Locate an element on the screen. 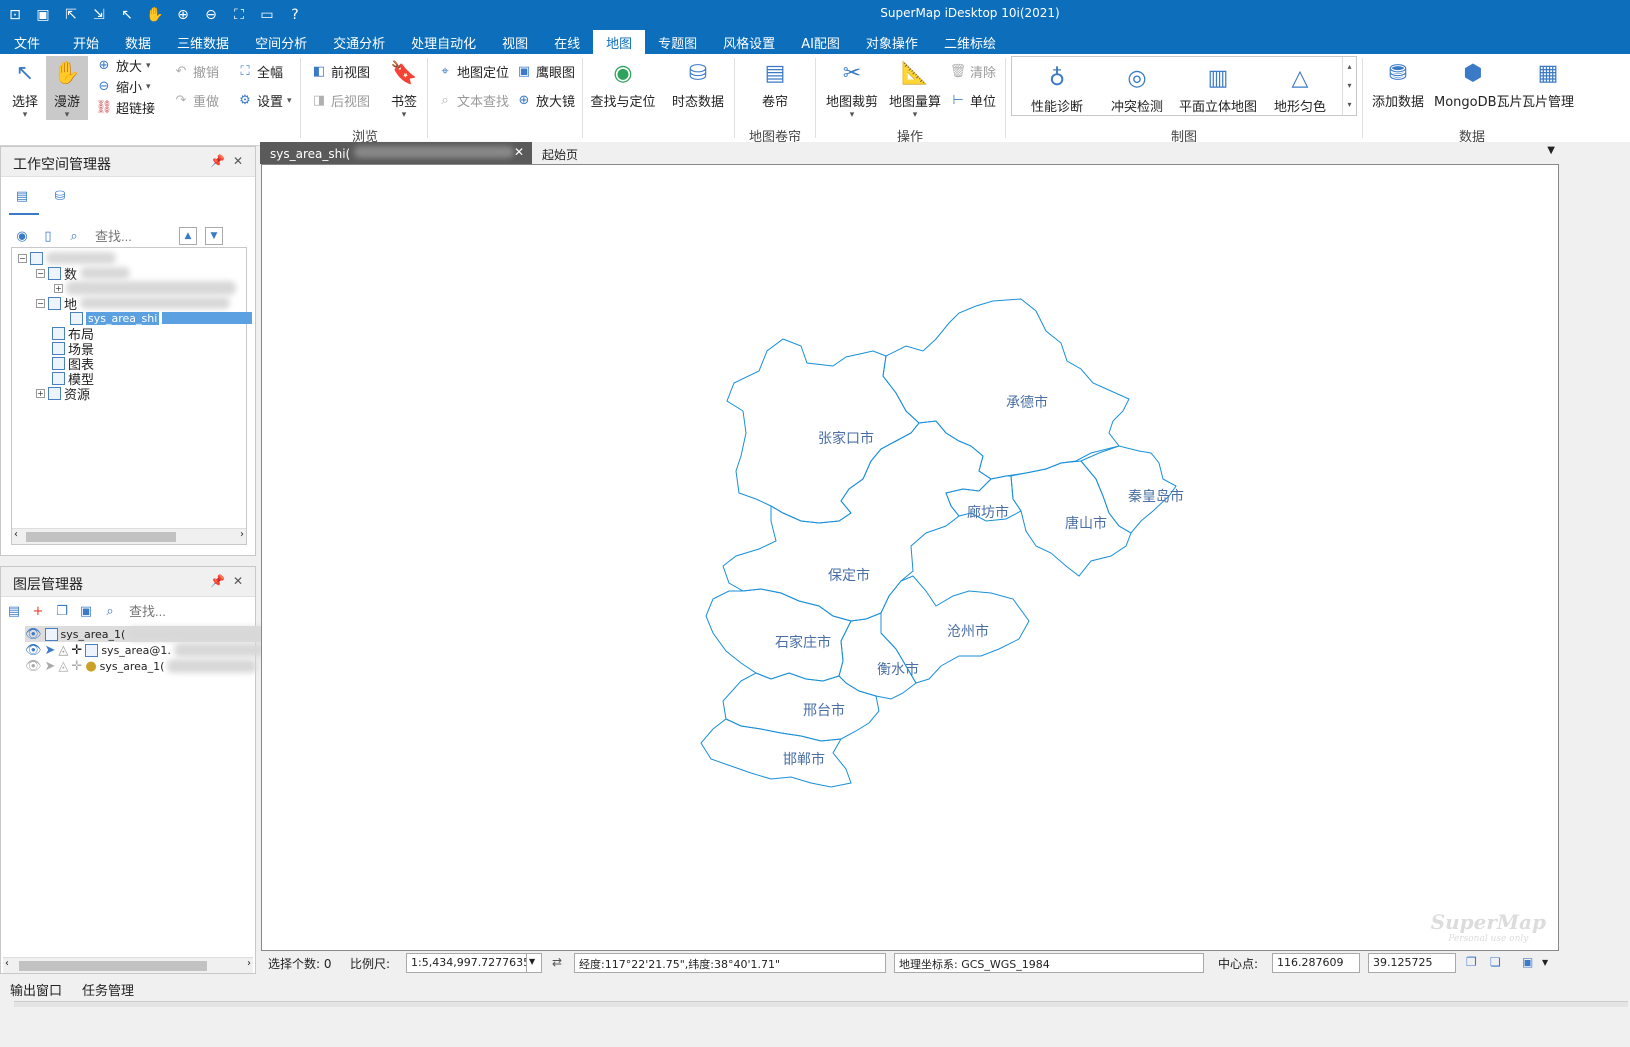 This screenshot has width=1630, height=1047. zoom-out-button: ⊖ 缩小 ▾ is located at coordinates (123, 86).